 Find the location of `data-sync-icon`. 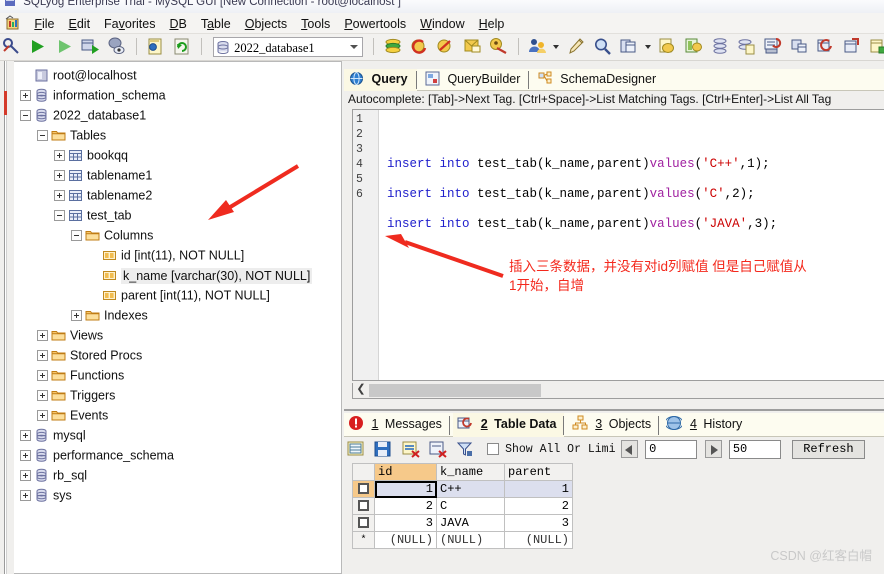

data-sync-icon is located at coordinates (746, 46).